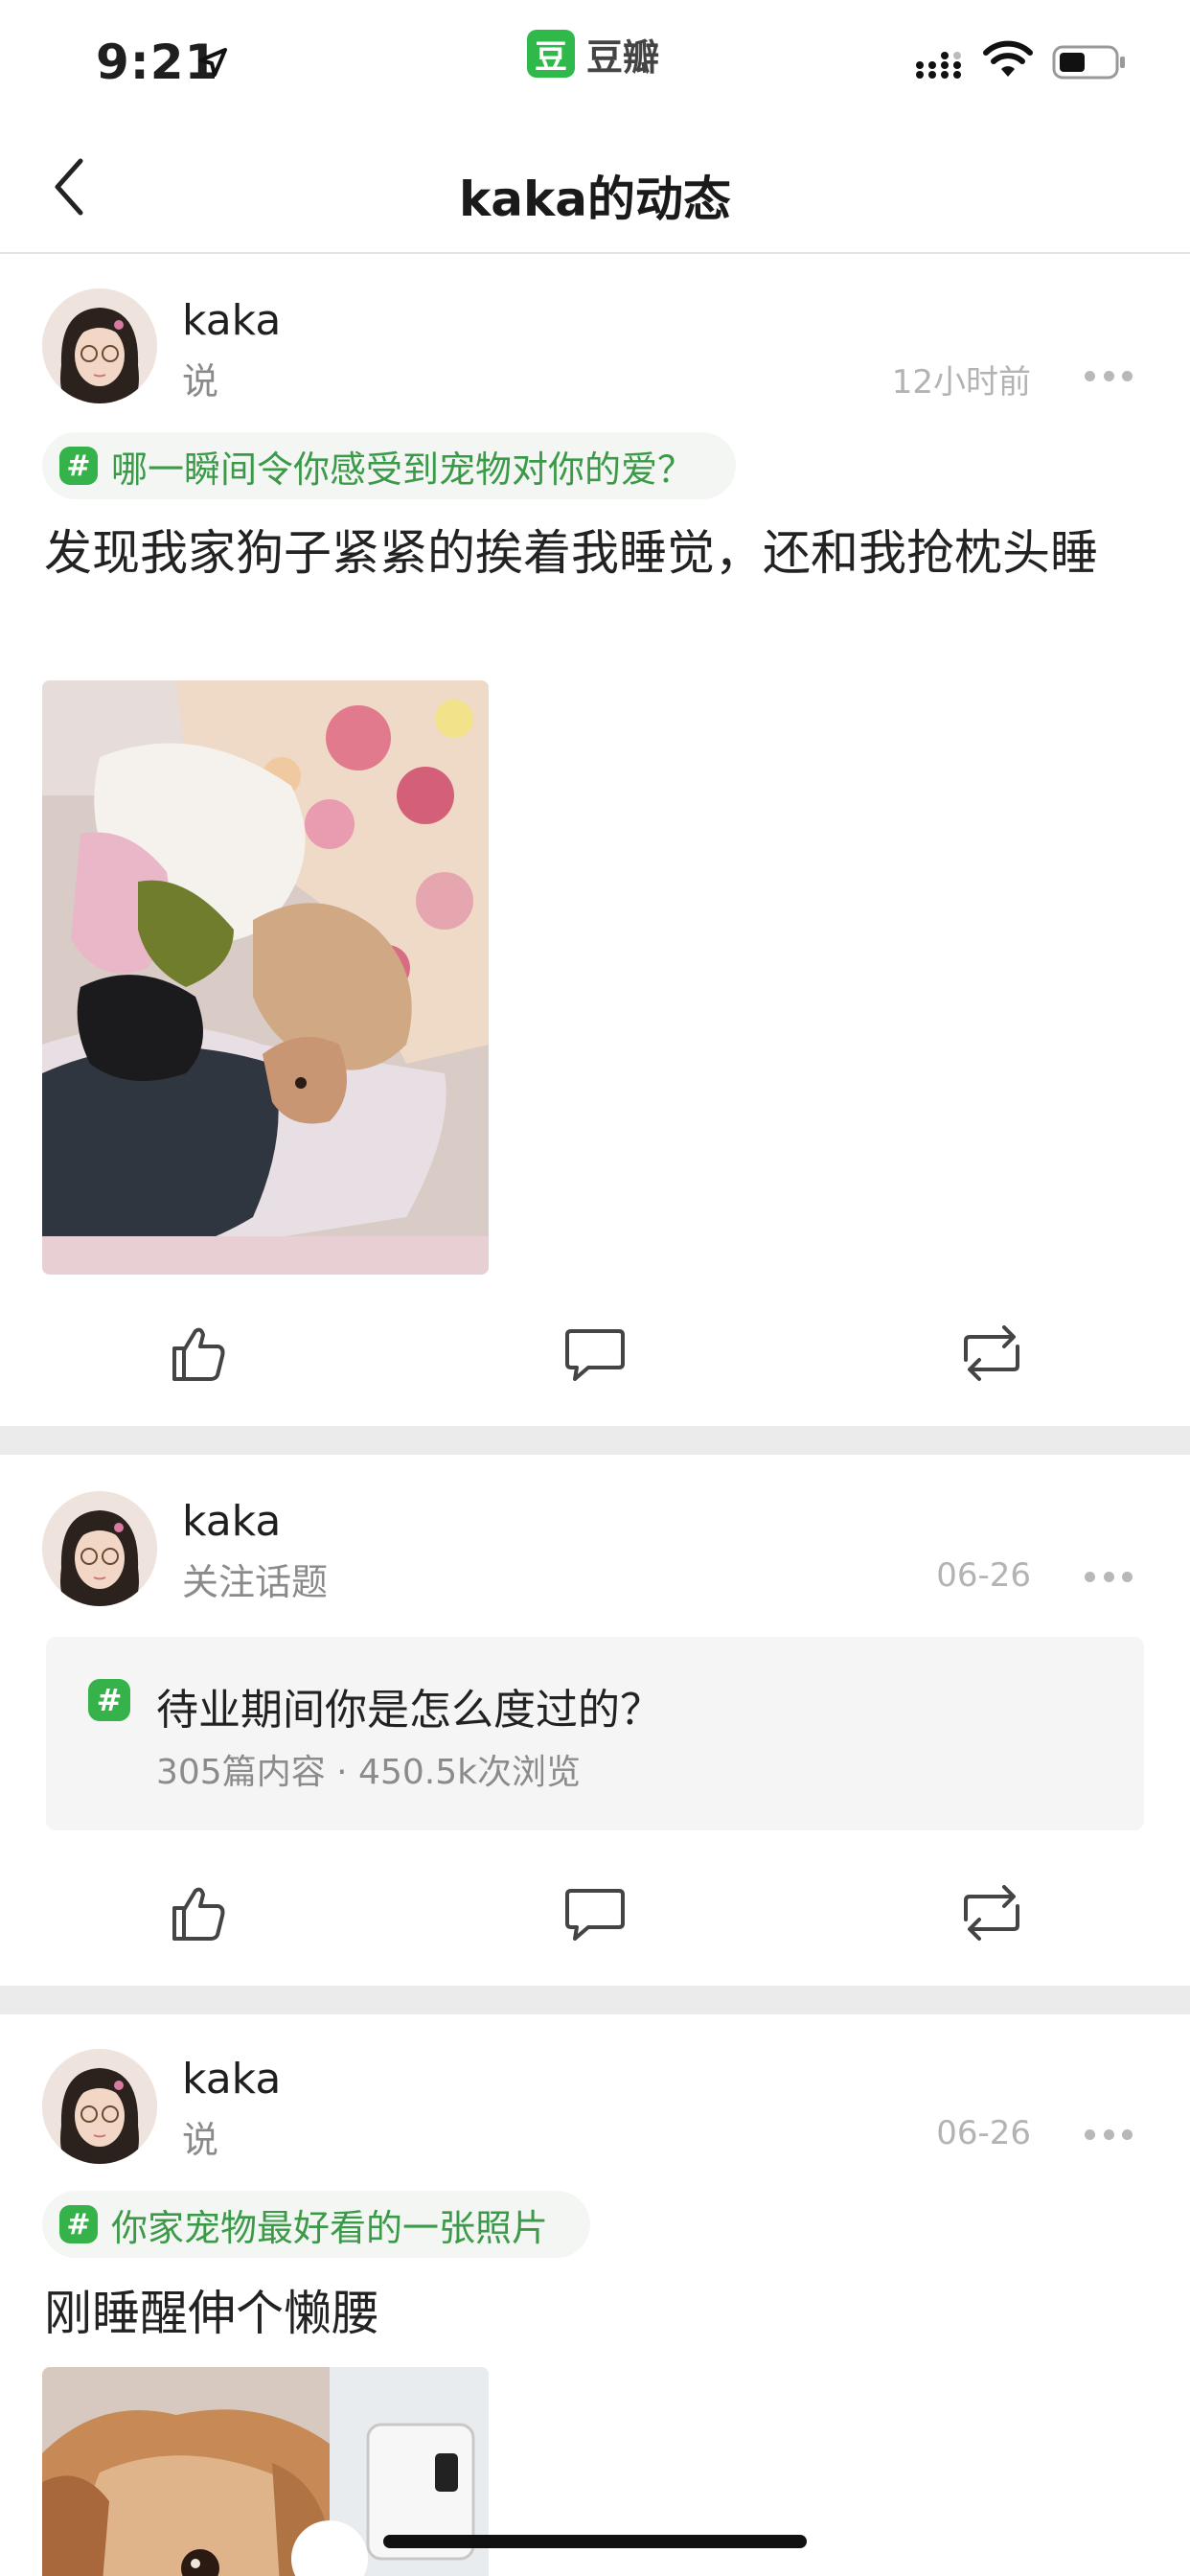 This screenshot has height=2576, width=1190. Describe the element at coordinates (213, 63) in the screenshot. I see `location-arrow-icon` at that location.